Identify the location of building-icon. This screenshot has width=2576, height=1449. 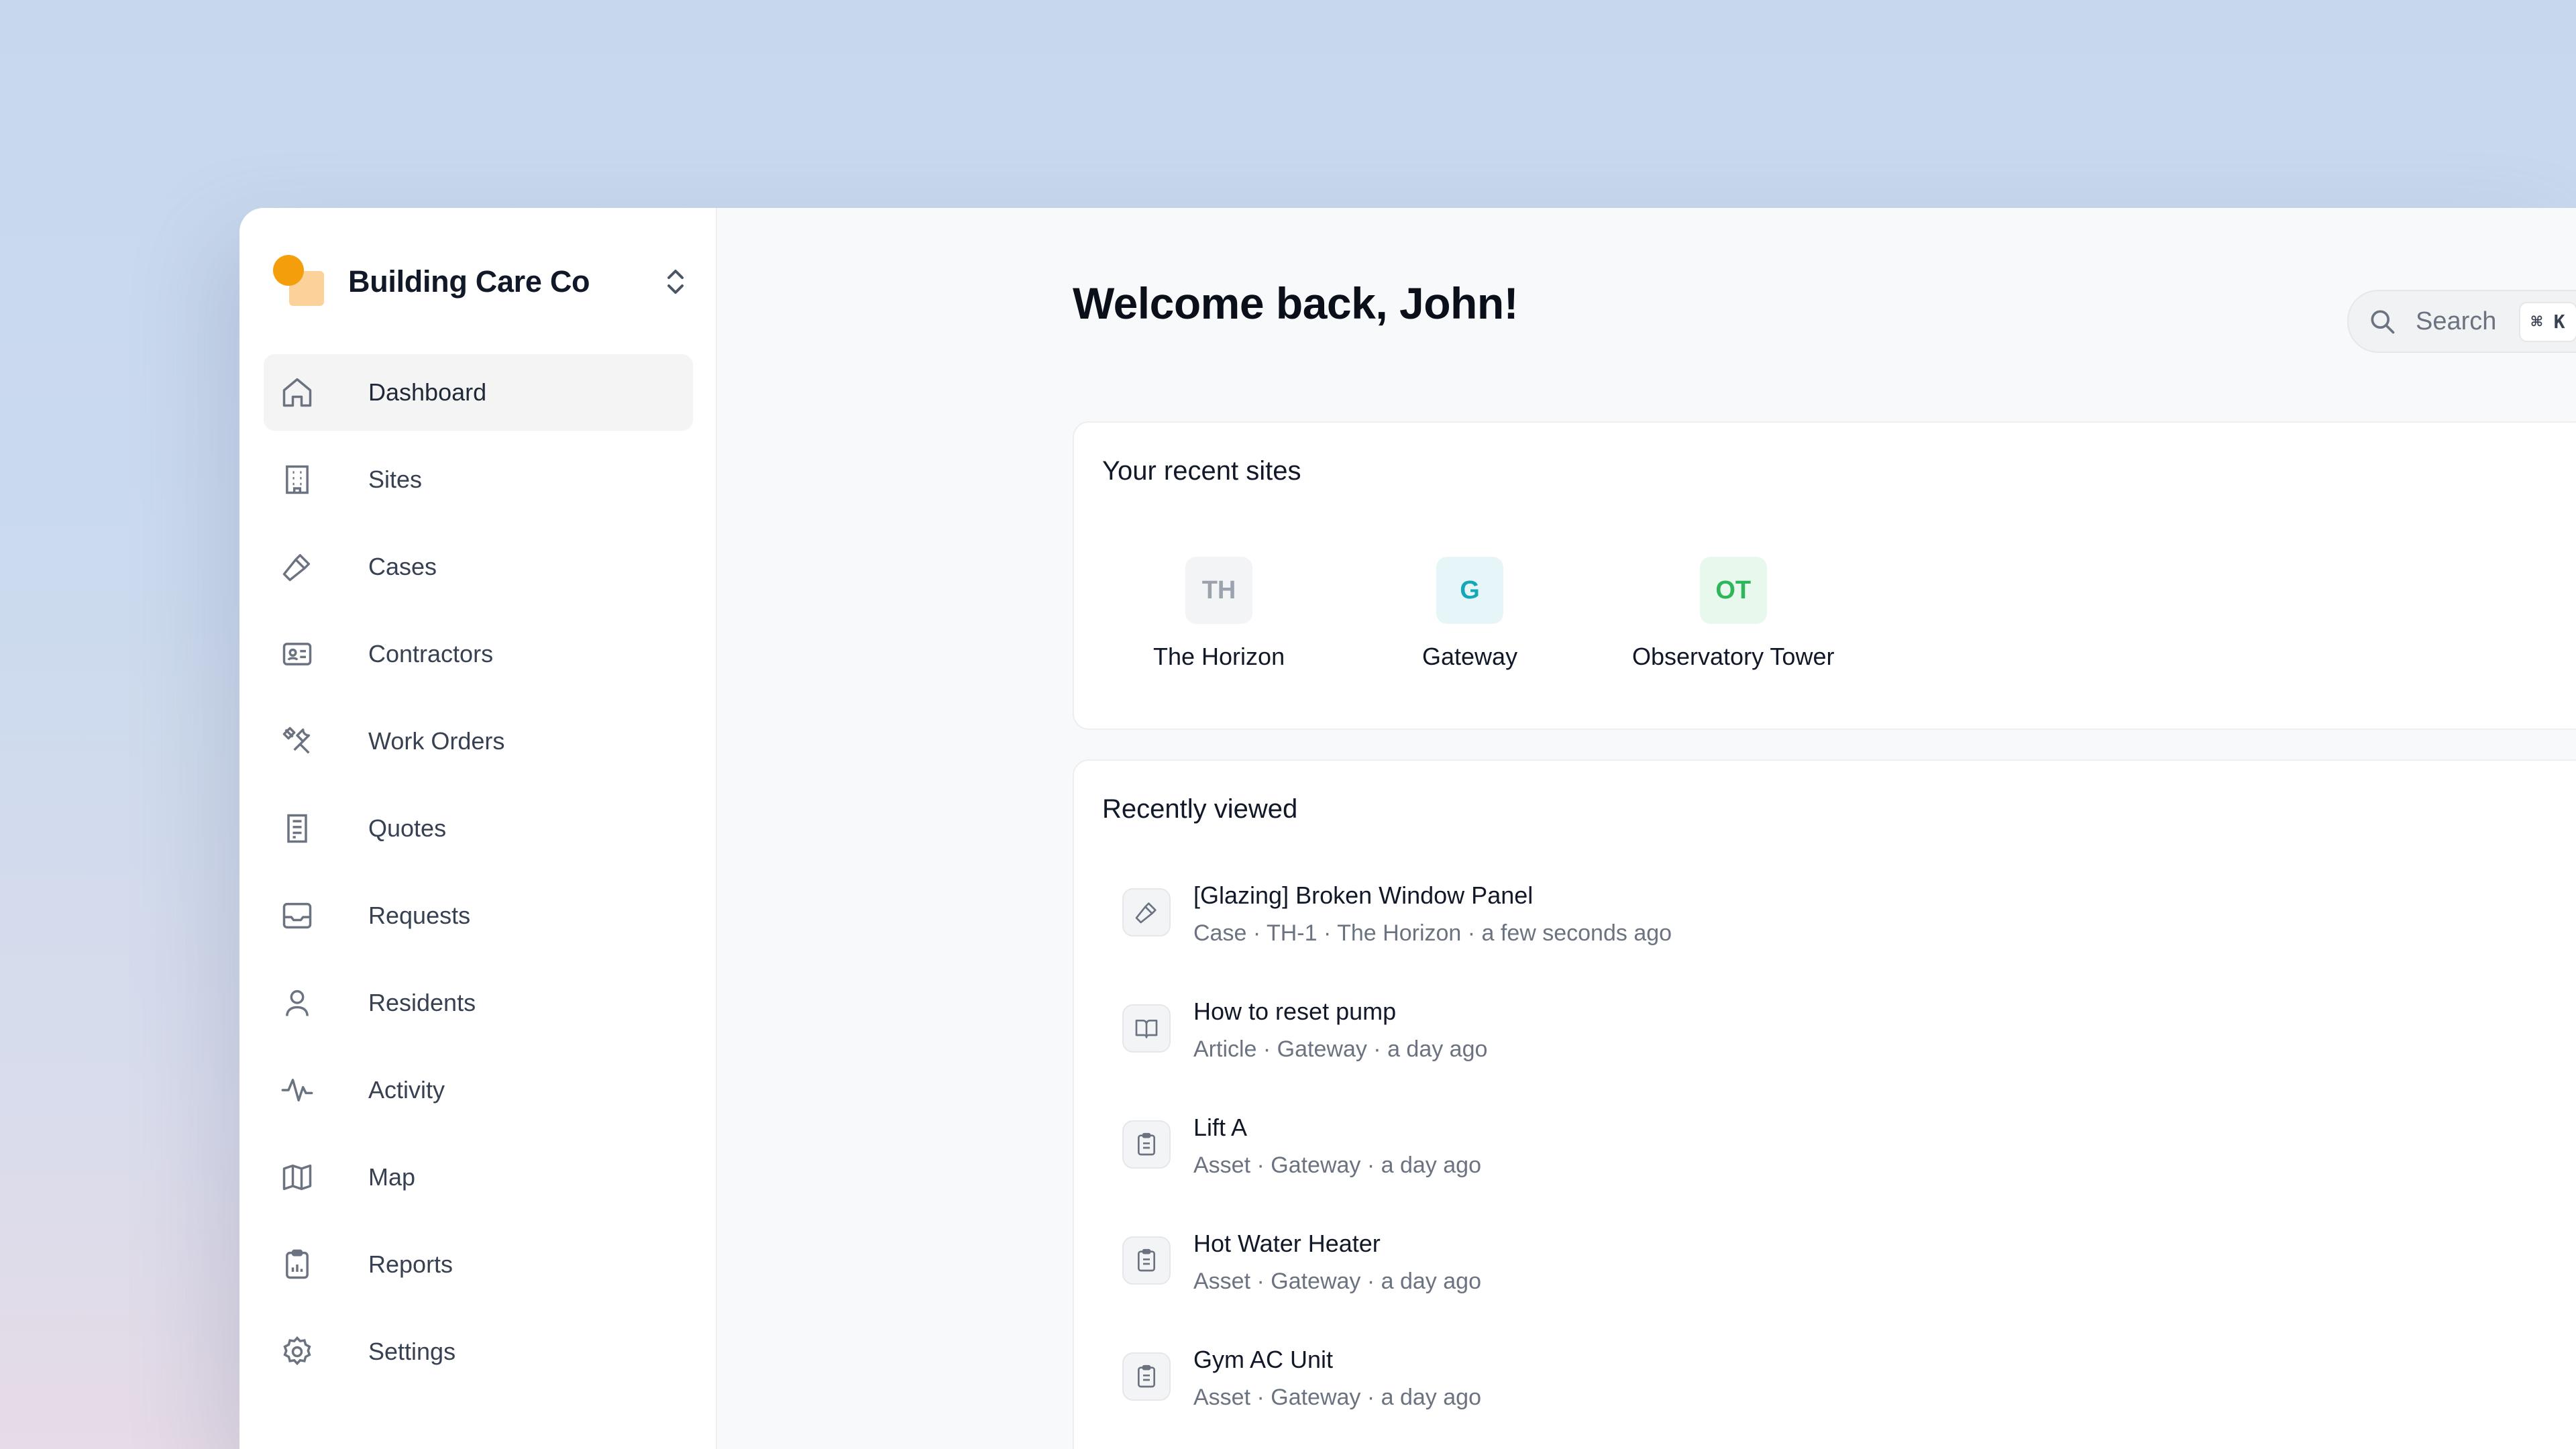
(297, 479).